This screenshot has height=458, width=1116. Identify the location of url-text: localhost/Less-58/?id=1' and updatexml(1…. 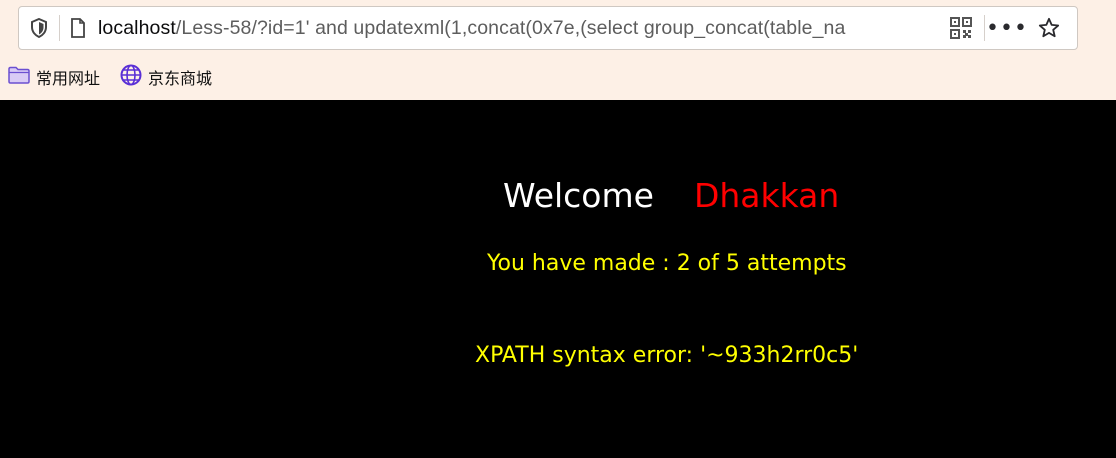
(519, 28).